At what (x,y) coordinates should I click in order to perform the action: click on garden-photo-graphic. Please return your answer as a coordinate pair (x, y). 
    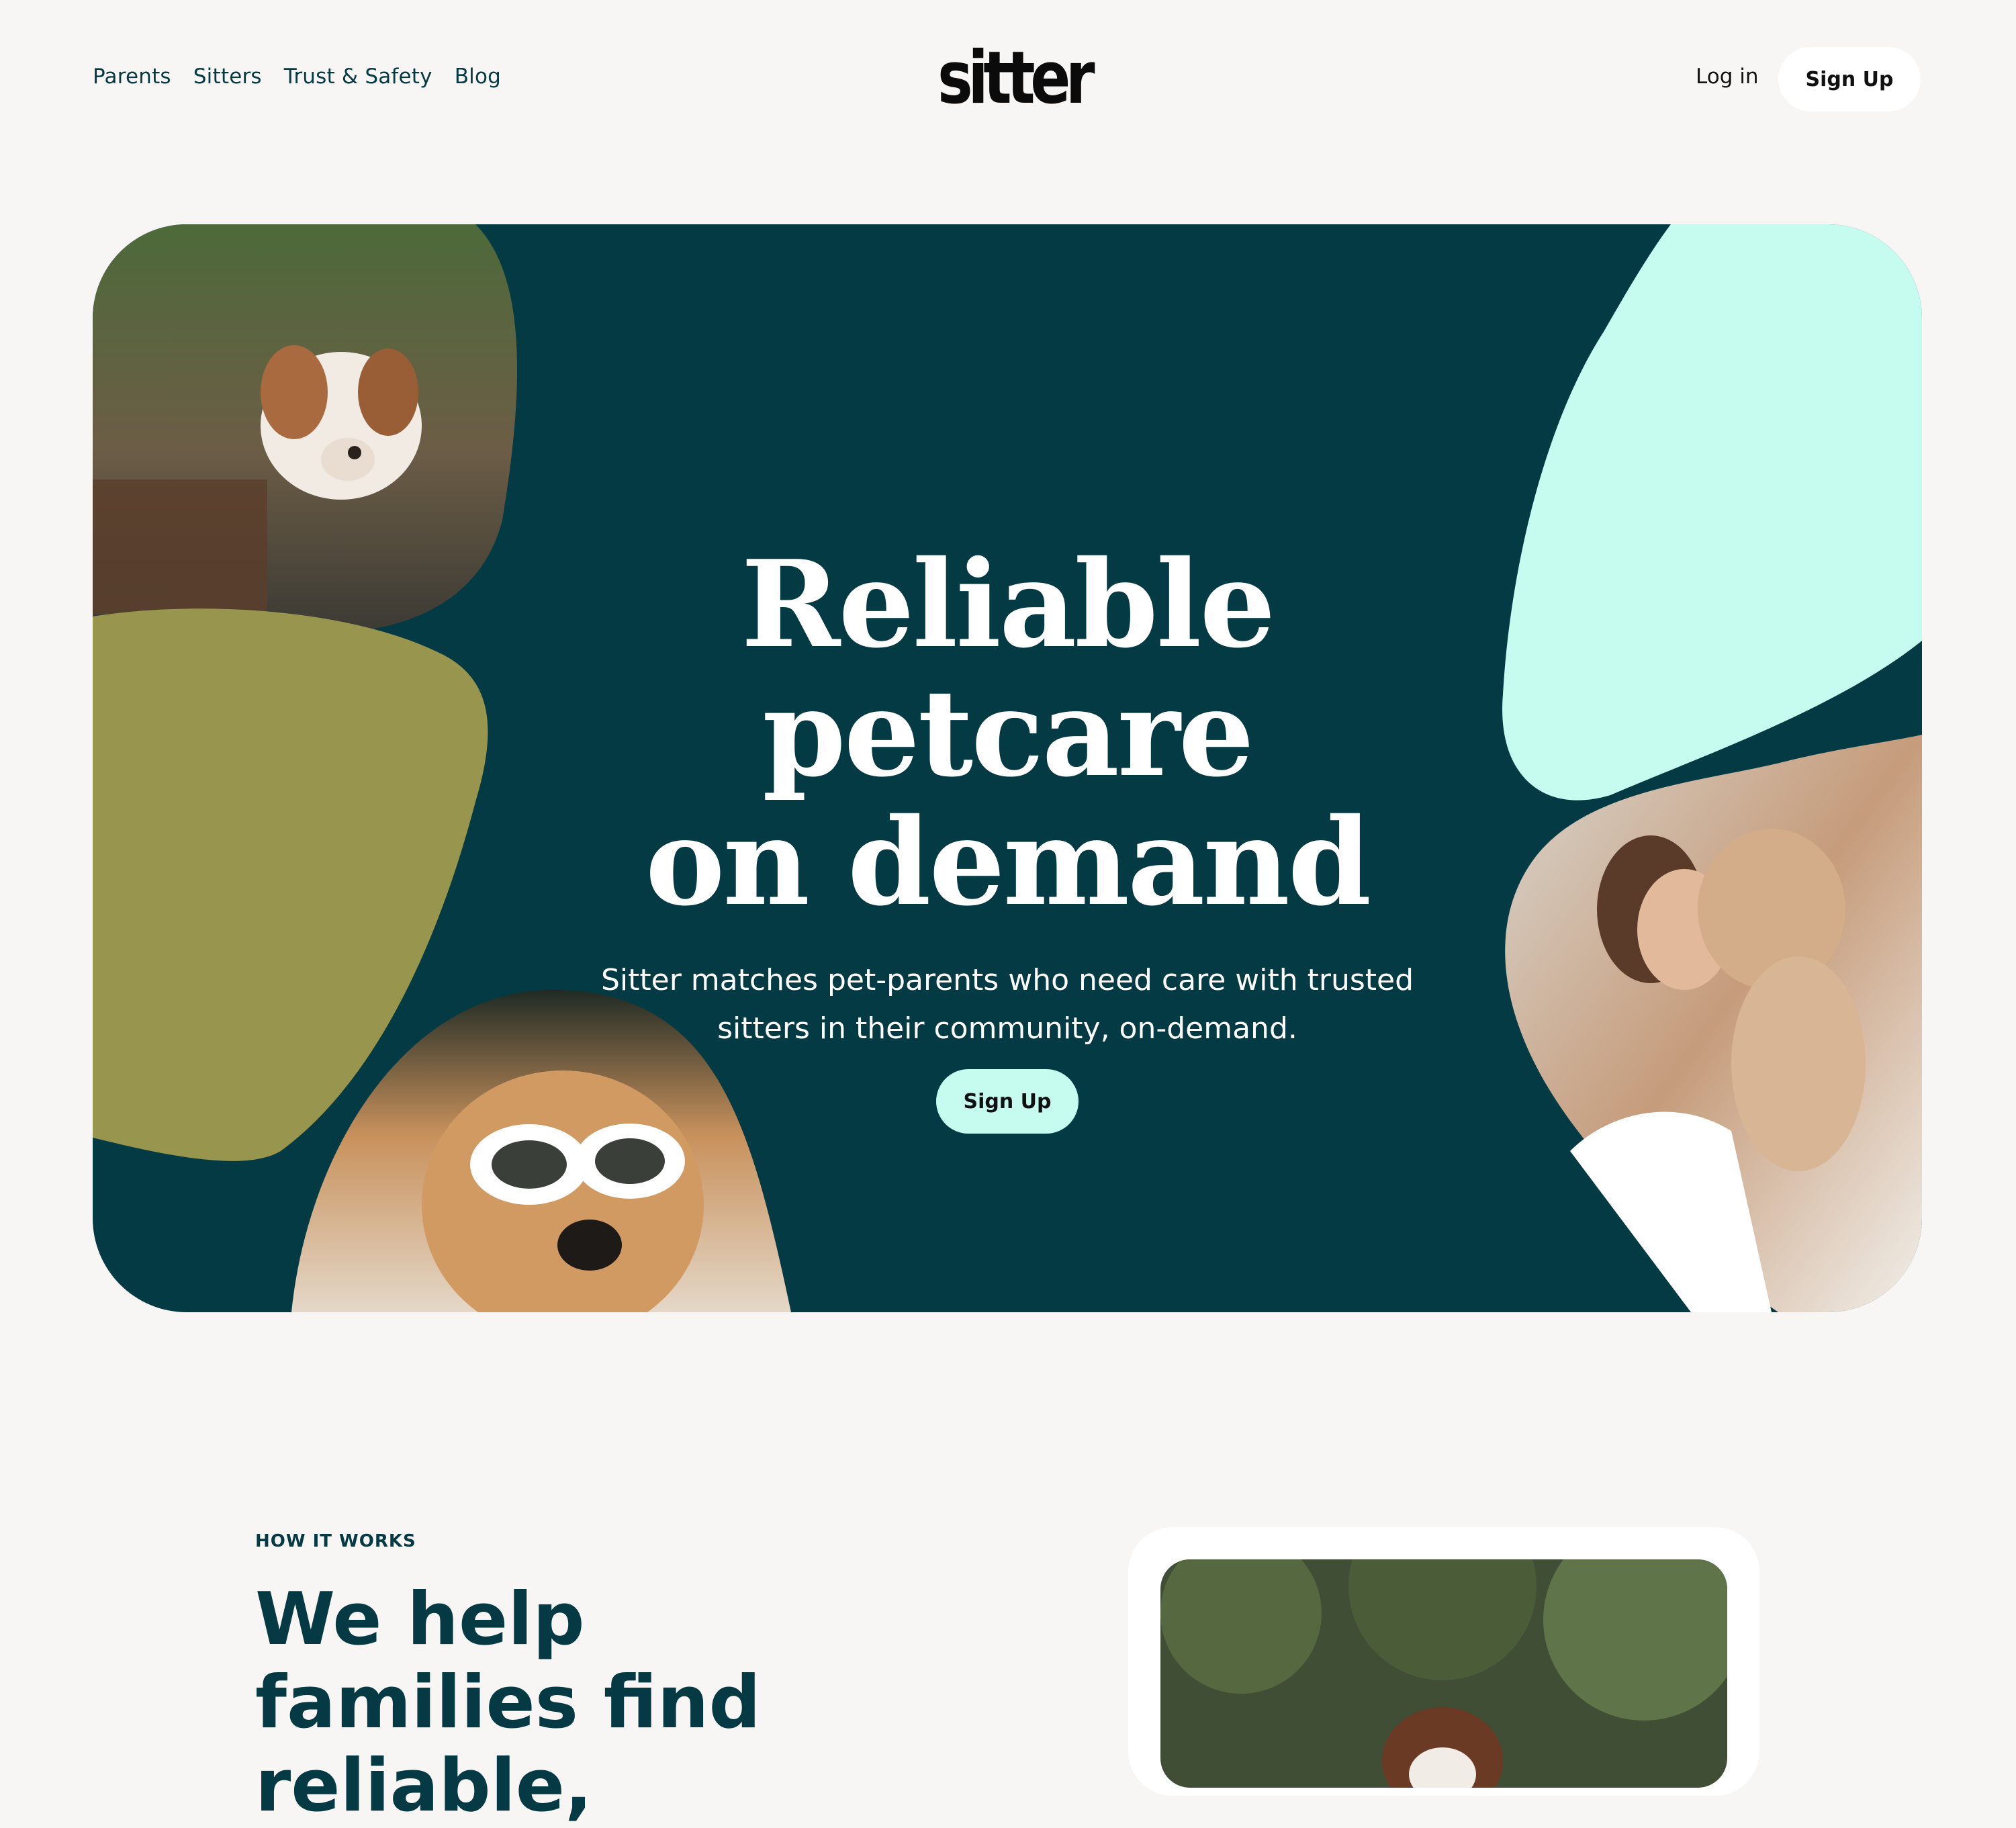
    Looking at the image, I should click on (1443, 1673).